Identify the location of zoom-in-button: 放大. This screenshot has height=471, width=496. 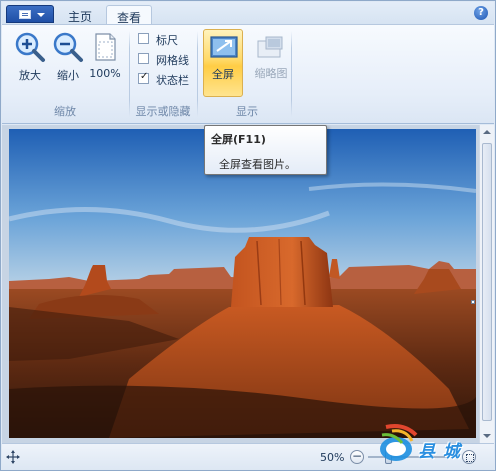
(30, 61).